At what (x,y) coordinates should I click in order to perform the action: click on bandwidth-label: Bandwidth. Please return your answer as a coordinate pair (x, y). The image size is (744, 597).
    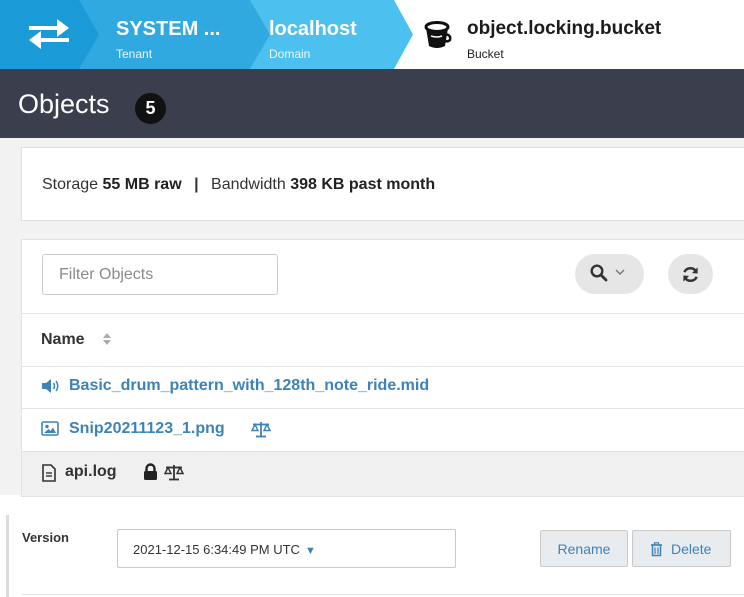
    Looking at the image, I should click on (248, 184).